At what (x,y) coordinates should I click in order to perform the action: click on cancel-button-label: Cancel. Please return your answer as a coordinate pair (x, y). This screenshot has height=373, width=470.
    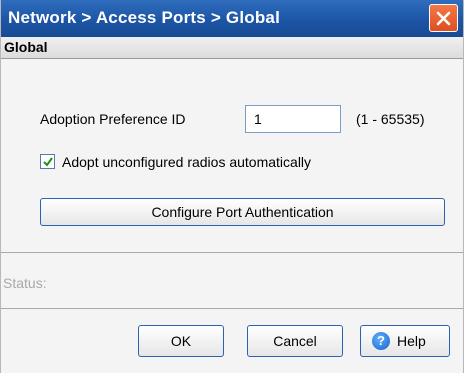
    Looking at the image, I should click on (295, 341).